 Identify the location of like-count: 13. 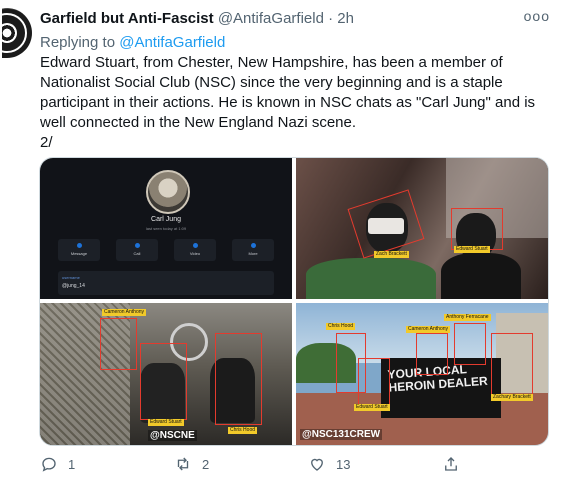
(343, 464).